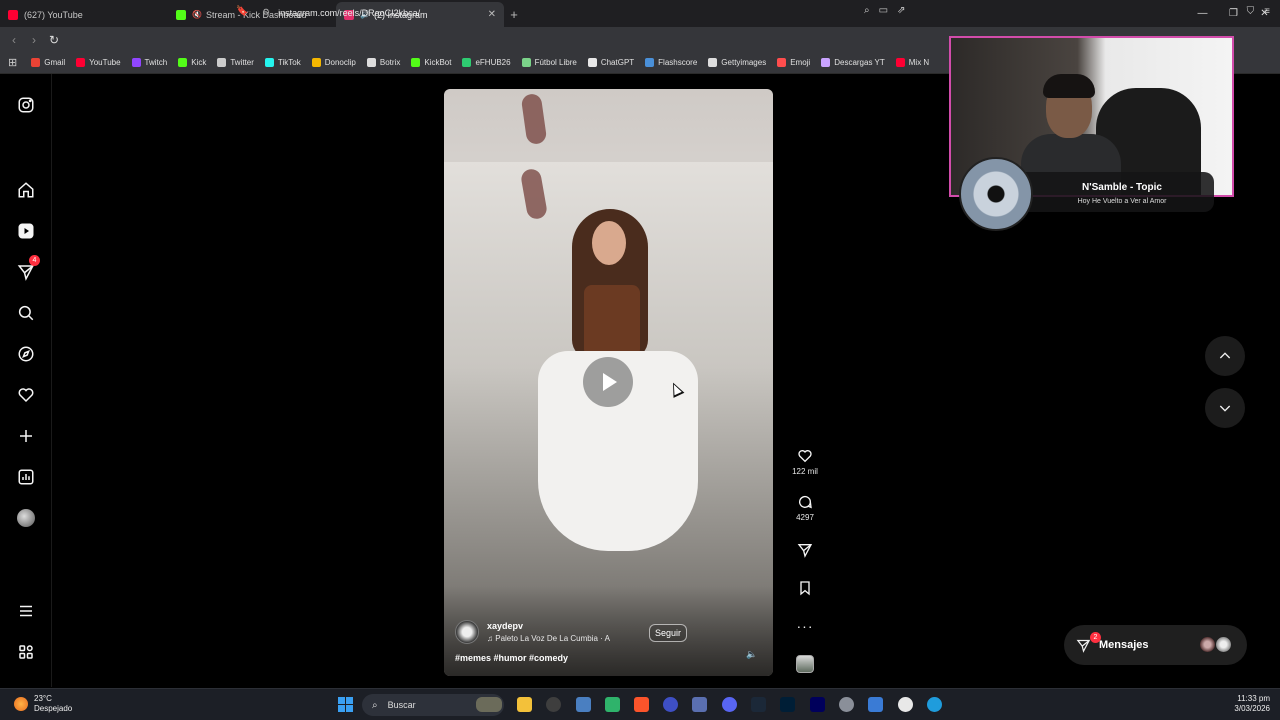  Describe the element at coordinates (467, 632) in the screenshot. I see `author-avatar` at that location.